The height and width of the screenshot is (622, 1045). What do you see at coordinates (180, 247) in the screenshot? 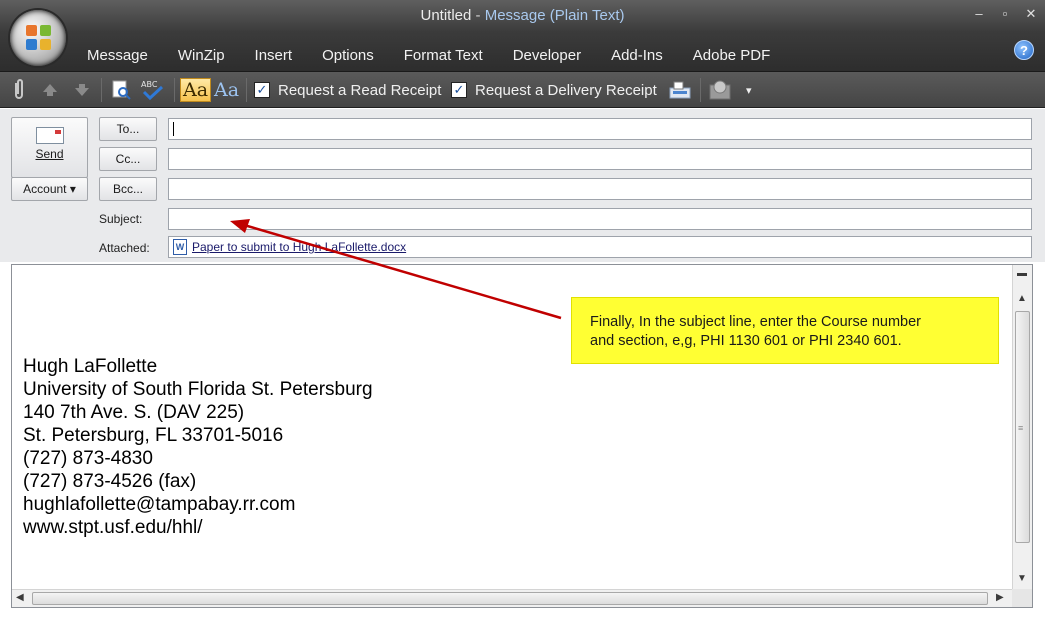
I see `word-document-icon: W` at bounding box center [180, 247].